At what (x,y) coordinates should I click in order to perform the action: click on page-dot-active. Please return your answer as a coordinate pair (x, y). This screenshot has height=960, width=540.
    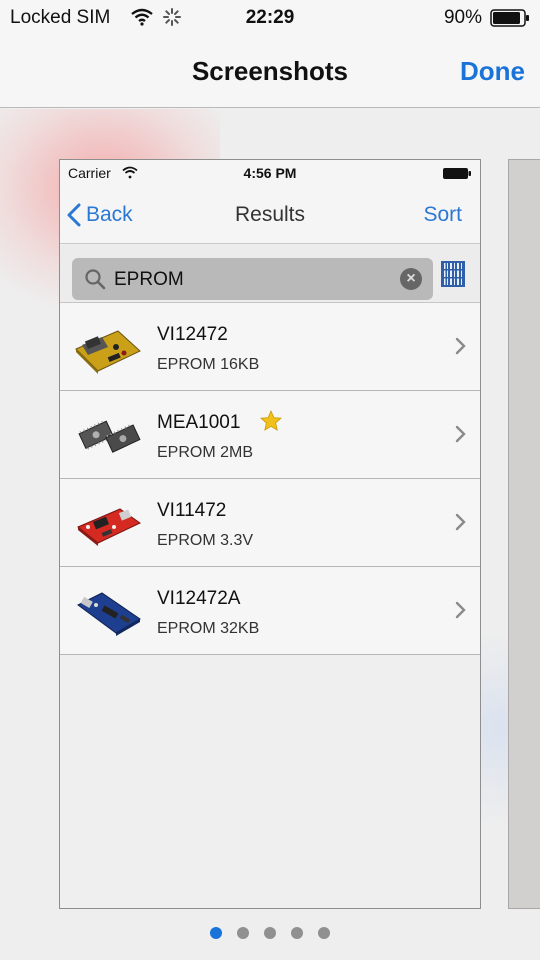
    Looking at the image, I should click on (216, 933).